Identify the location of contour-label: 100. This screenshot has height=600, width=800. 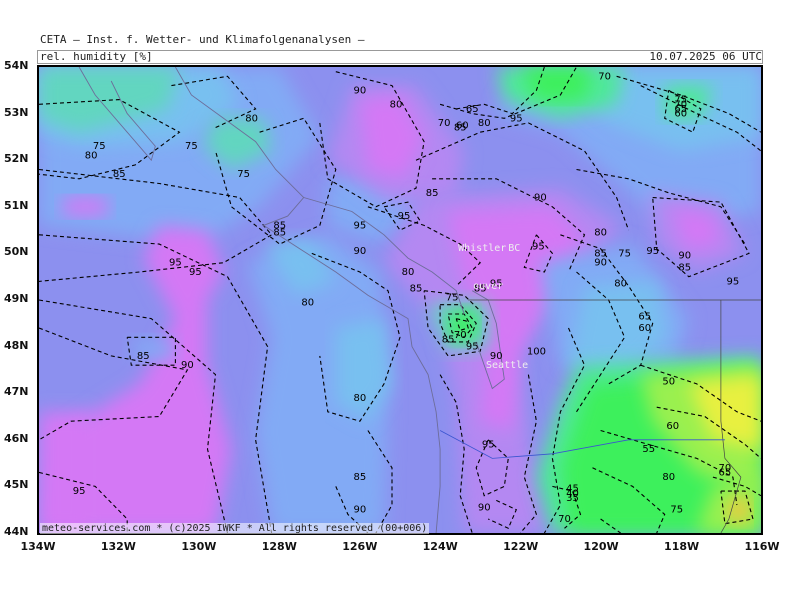
(536, 351).